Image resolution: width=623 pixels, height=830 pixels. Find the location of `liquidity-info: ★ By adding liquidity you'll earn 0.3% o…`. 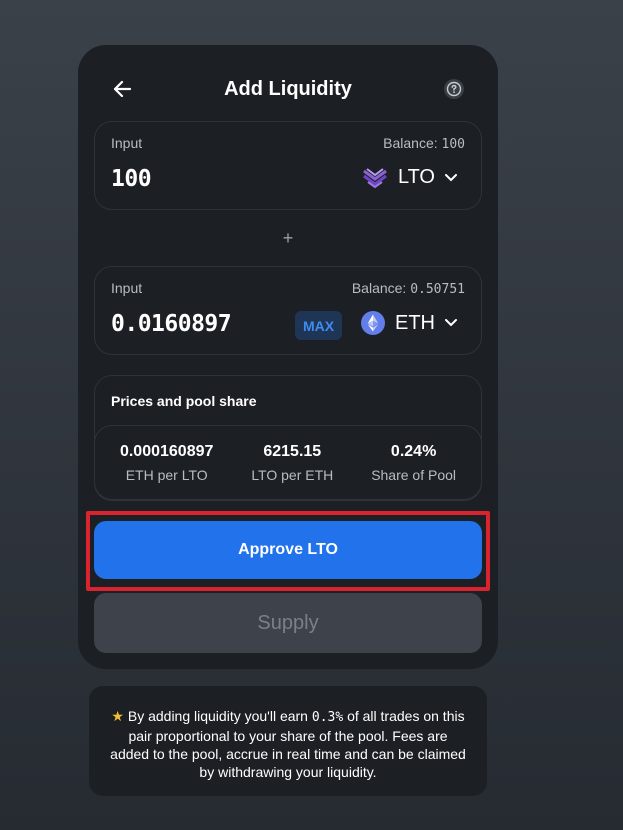

liquidity-info: ★ By adding liquidity you'll earn 0.3% o… is located at coordinates (288, 741).